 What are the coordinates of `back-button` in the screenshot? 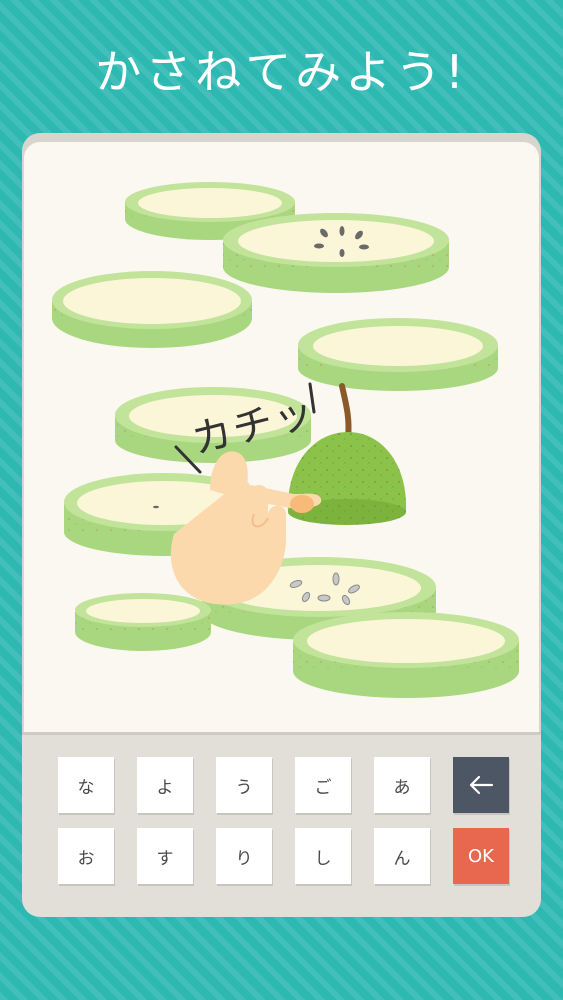 It's located at (481, 785).